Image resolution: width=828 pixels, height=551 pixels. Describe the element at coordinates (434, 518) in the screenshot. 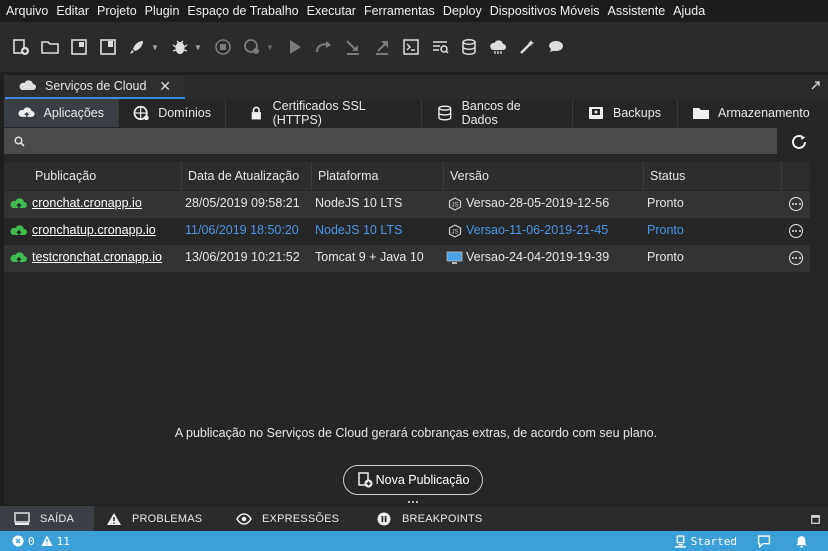

I see `tab-breakpoints: BREAKPOINTS` at that location.